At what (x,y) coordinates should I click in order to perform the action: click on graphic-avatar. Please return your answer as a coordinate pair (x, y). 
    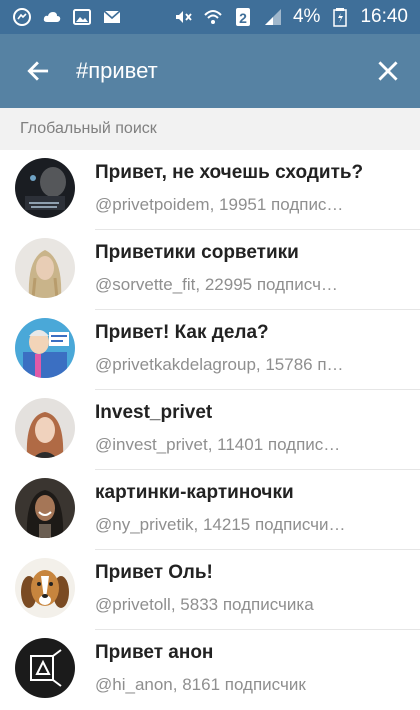
    Looking at the image, I should click on (45, 668).